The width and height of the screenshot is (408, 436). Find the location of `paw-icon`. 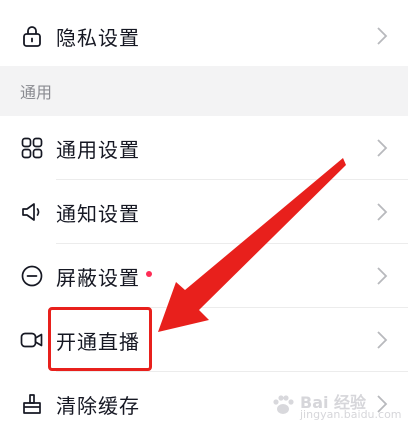

paw-icon is located at coordinates (283, 404).